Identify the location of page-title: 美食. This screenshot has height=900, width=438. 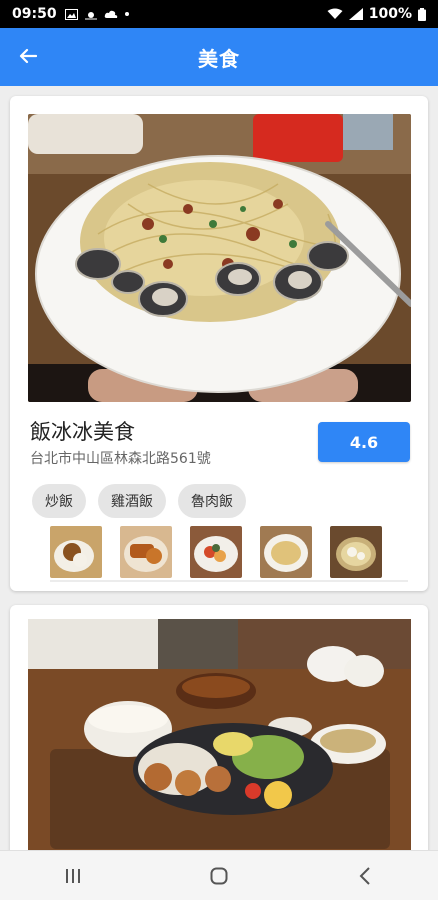
(219, 58).